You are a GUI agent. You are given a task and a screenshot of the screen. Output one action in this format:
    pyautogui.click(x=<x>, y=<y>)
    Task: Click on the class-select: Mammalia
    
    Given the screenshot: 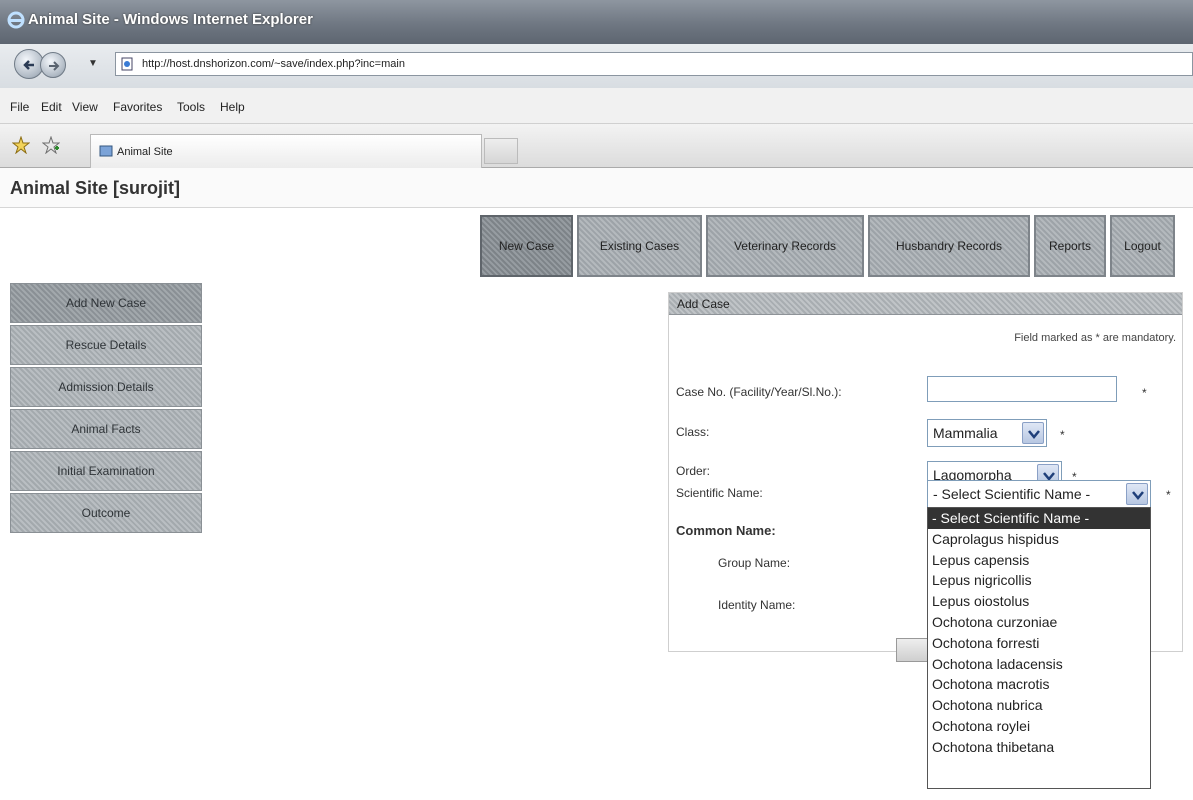 What is the action you would take?
    pyautogui.click(x=987, y=433)
    